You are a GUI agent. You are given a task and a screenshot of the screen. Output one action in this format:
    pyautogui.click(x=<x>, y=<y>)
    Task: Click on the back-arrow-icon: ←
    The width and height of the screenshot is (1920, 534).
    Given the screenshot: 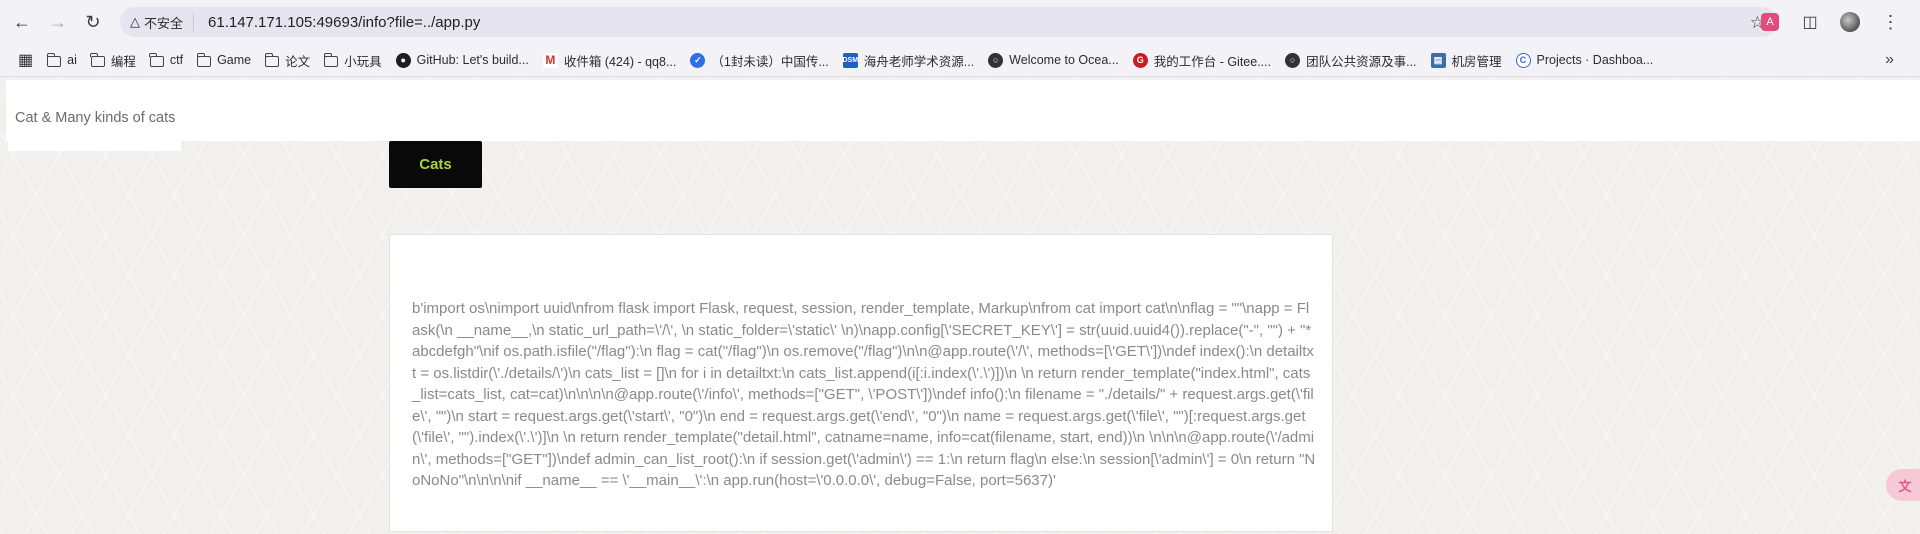 What is the action you would take?
    pyautogui.click(x=22, y=22)
    